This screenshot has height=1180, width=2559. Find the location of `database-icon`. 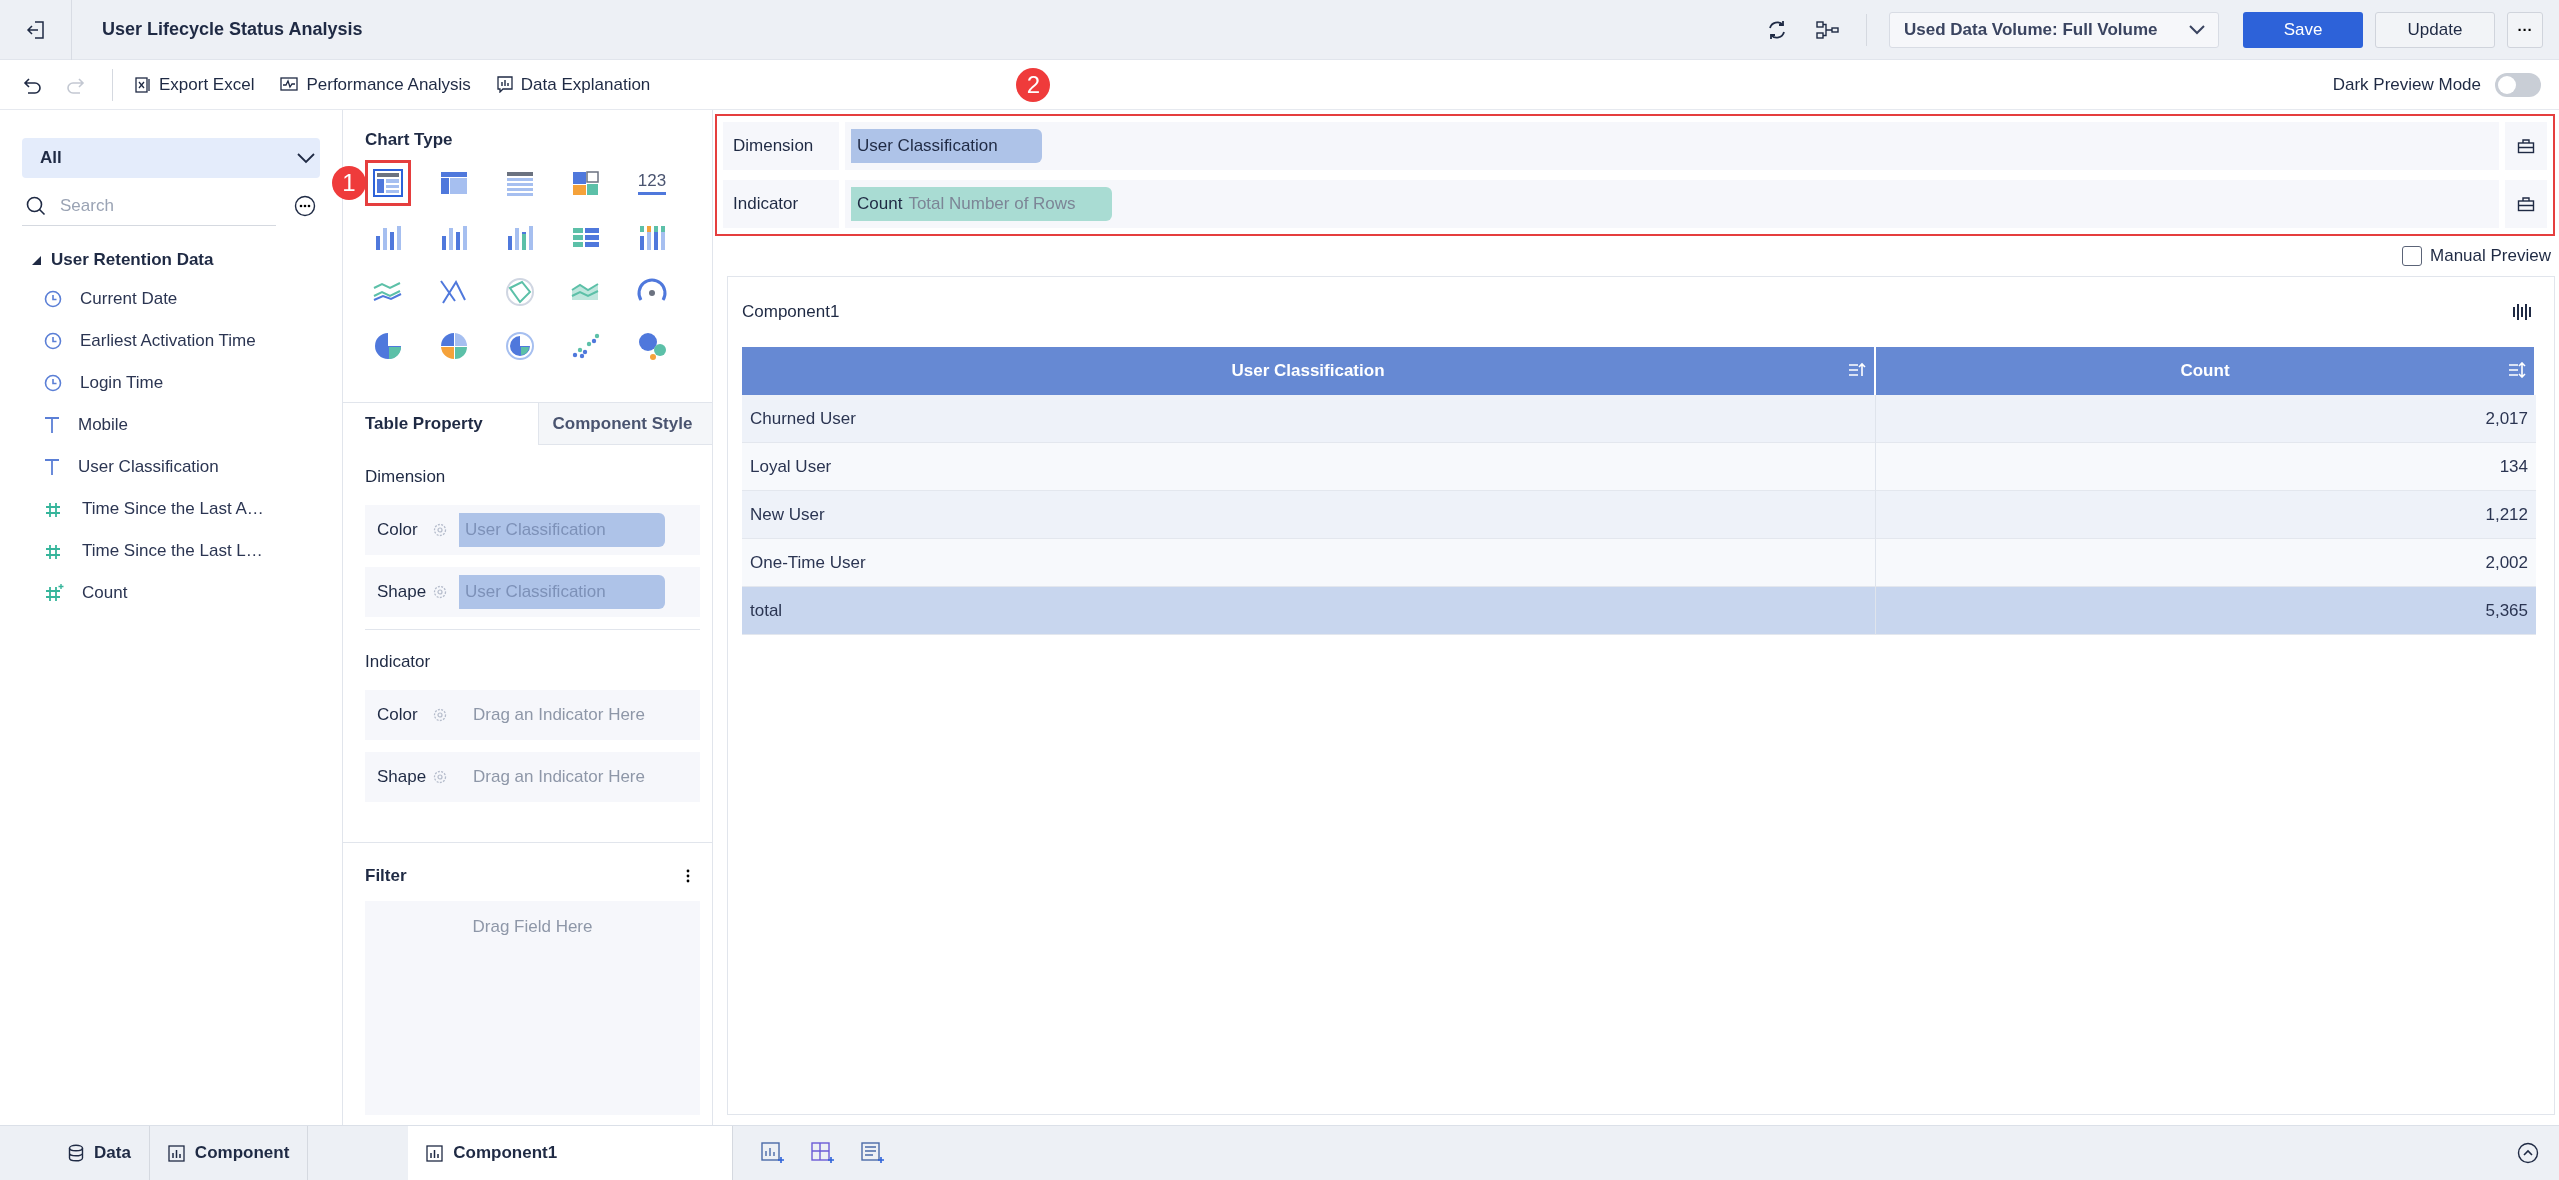

database-icon is located at coordinates (76, 1153).